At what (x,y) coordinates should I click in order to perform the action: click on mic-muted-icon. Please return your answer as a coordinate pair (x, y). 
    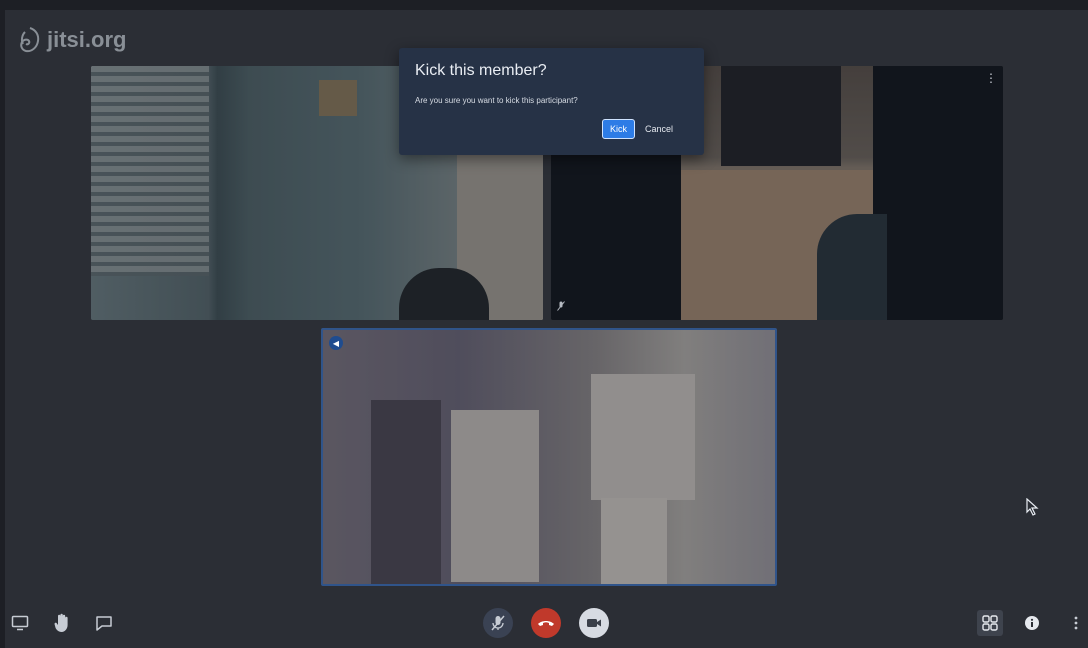
    Looking at the image, I should click on (498, 623).